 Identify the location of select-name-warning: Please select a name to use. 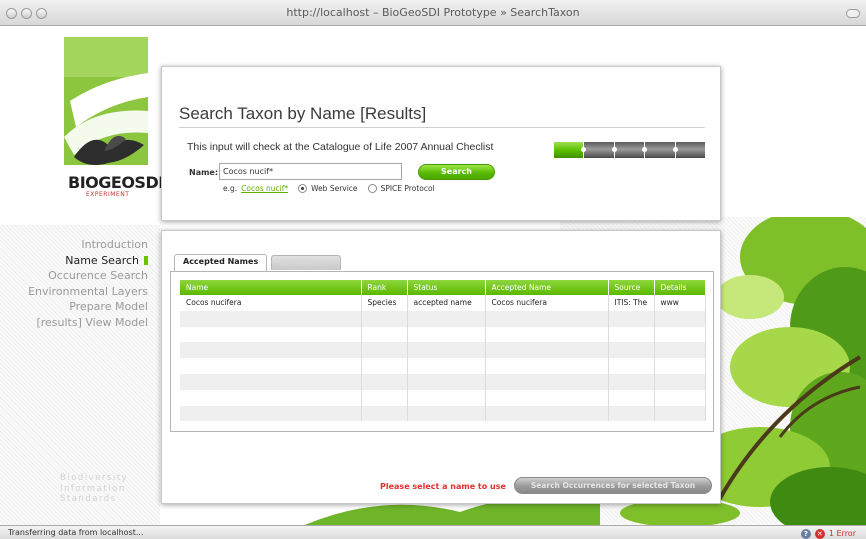
(443, 486).